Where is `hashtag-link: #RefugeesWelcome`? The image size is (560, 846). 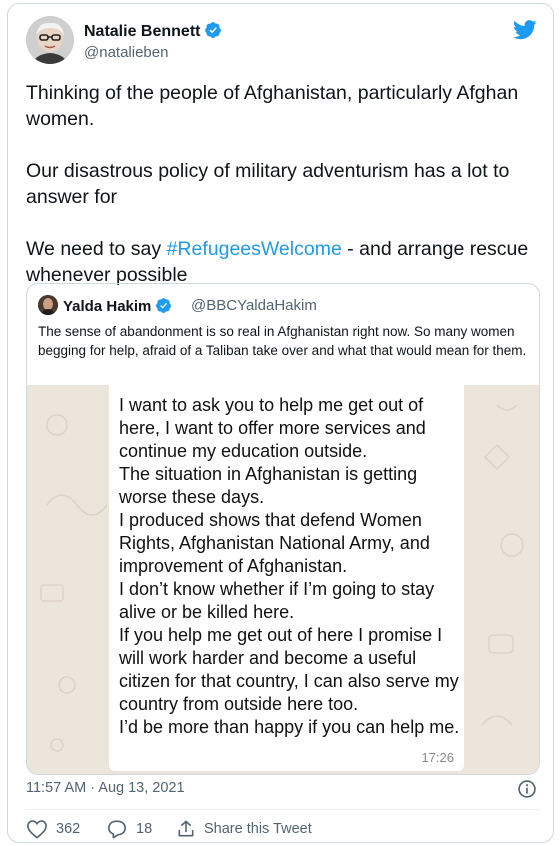
hashtag-link: #RefugeesWelcome is located at coordinates (254, 249).